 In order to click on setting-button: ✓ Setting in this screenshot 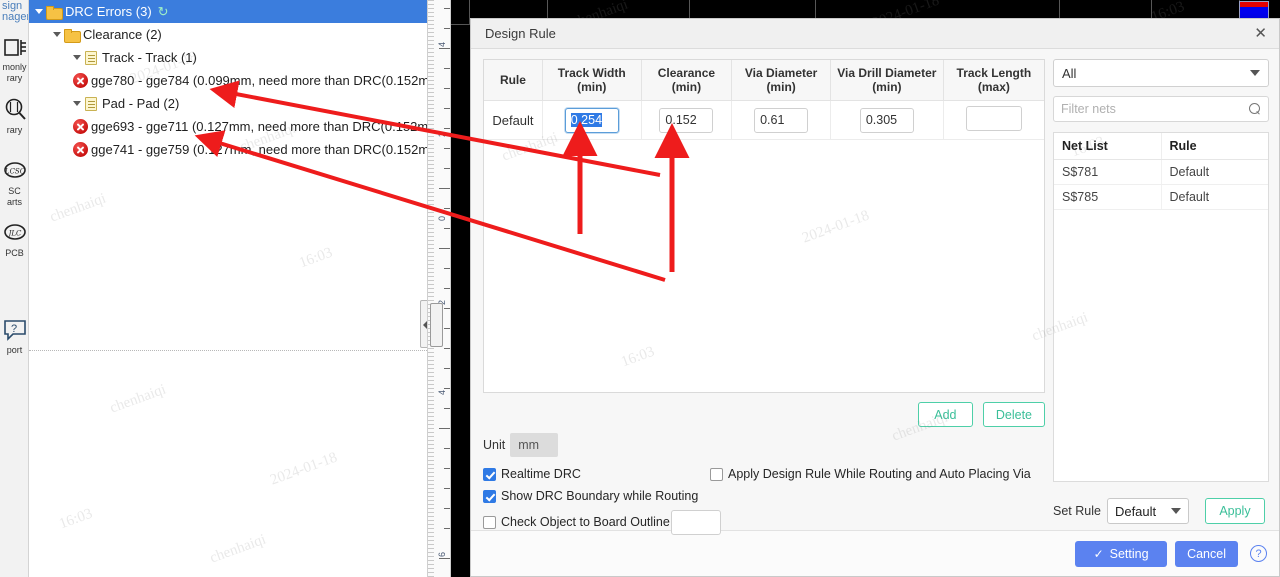, I will do `click(1121, 553)`.